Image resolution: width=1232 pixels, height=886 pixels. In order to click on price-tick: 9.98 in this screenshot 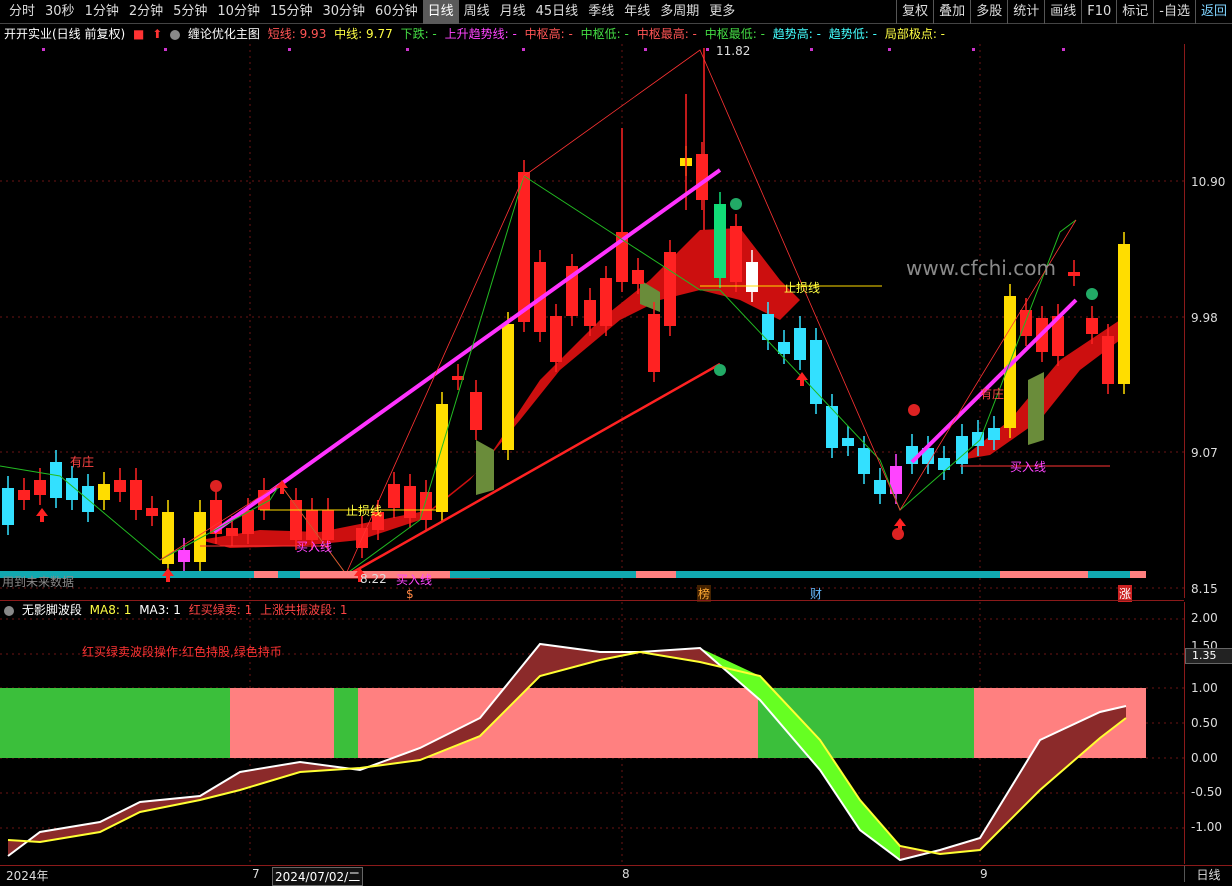, I will do `click(1204, 318)`.